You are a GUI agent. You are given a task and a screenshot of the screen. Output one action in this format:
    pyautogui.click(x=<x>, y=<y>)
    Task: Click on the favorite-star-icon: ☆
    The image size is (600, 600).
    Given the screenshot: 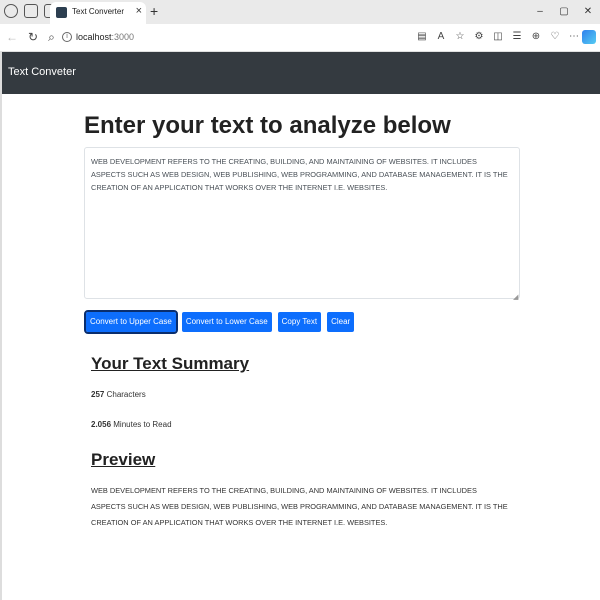 What is the action you would take?
    pyautogui.click(x=460, y=37)
    